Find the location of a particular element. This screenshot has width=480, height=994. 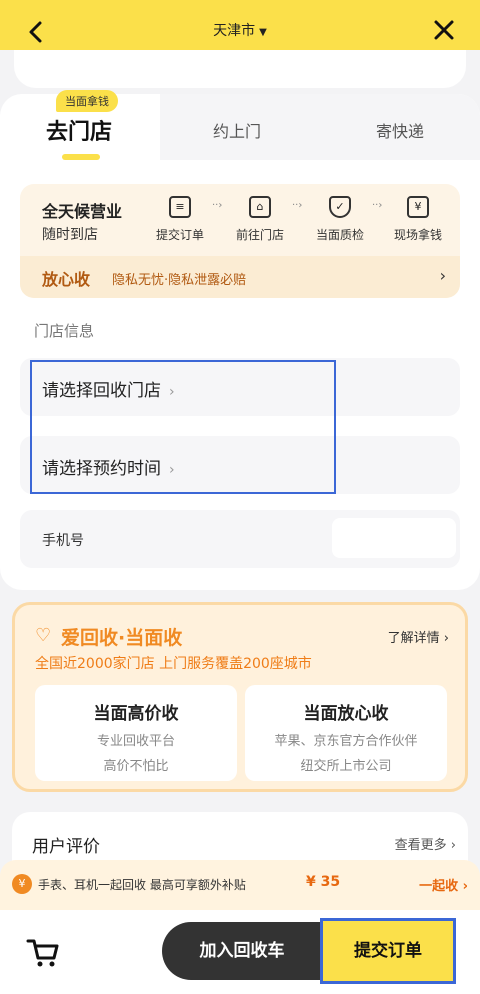

city-name: 天津市 is located at coordinates (234, 31).